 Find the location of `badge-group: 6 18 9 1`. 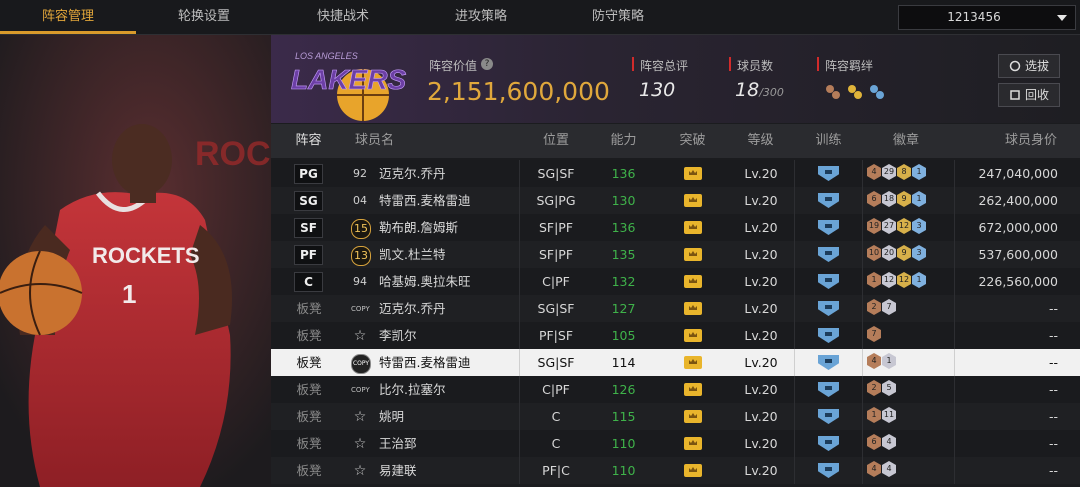

badge-group: 6 18 9 1 is located at coordinates (897, 200).